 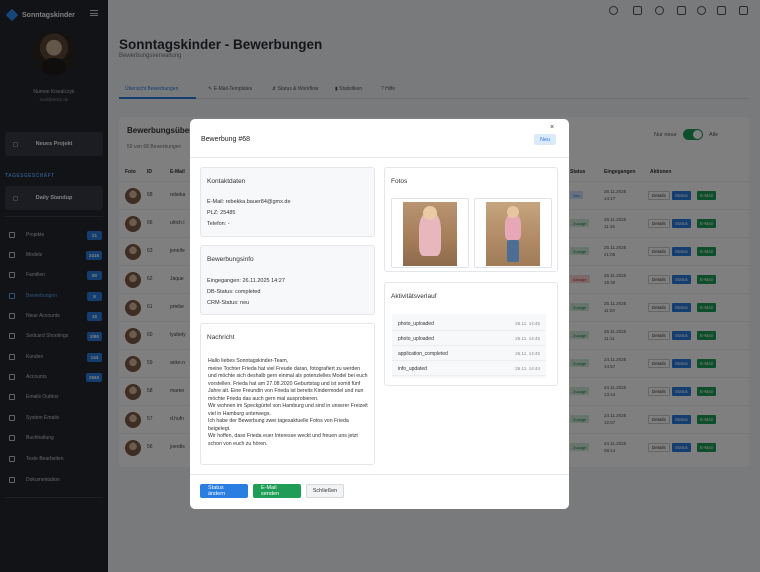 I want to click on contact-title: Kontaktdaten, so click(x=226, y=181).